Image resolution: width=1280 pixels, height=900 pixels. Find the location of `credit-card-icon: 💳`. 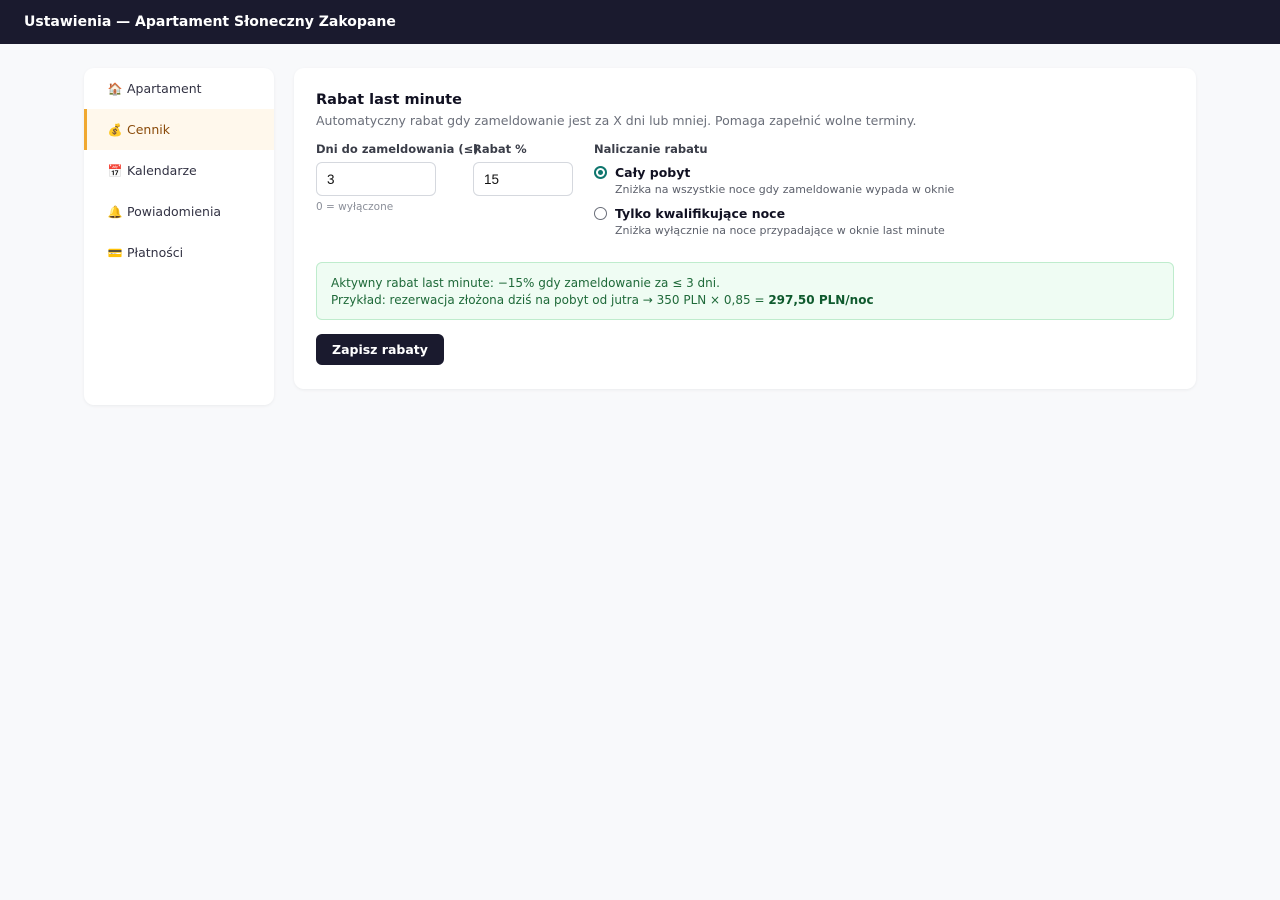

credit-card-icon: 💳 is located at coordinates (115, 252).